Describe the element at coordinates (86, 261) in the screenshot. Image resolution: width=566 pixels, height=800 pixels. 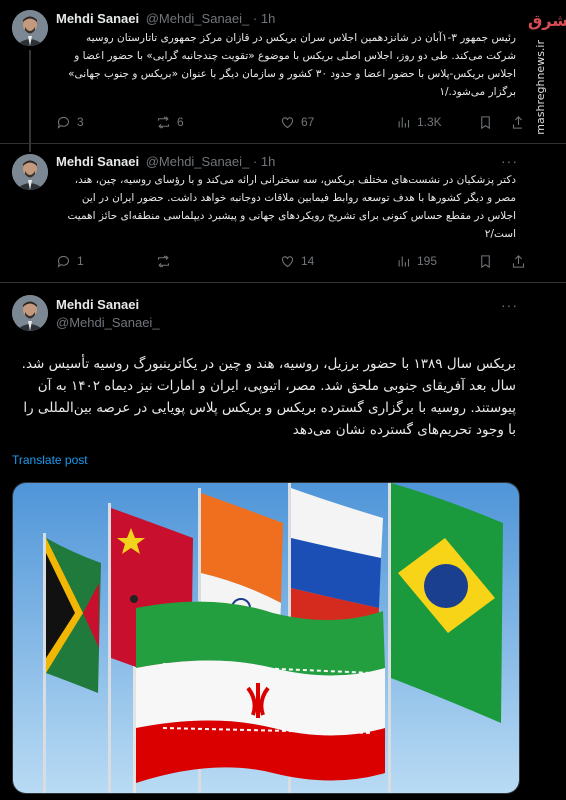
I see `reply-button: 1` at that location.